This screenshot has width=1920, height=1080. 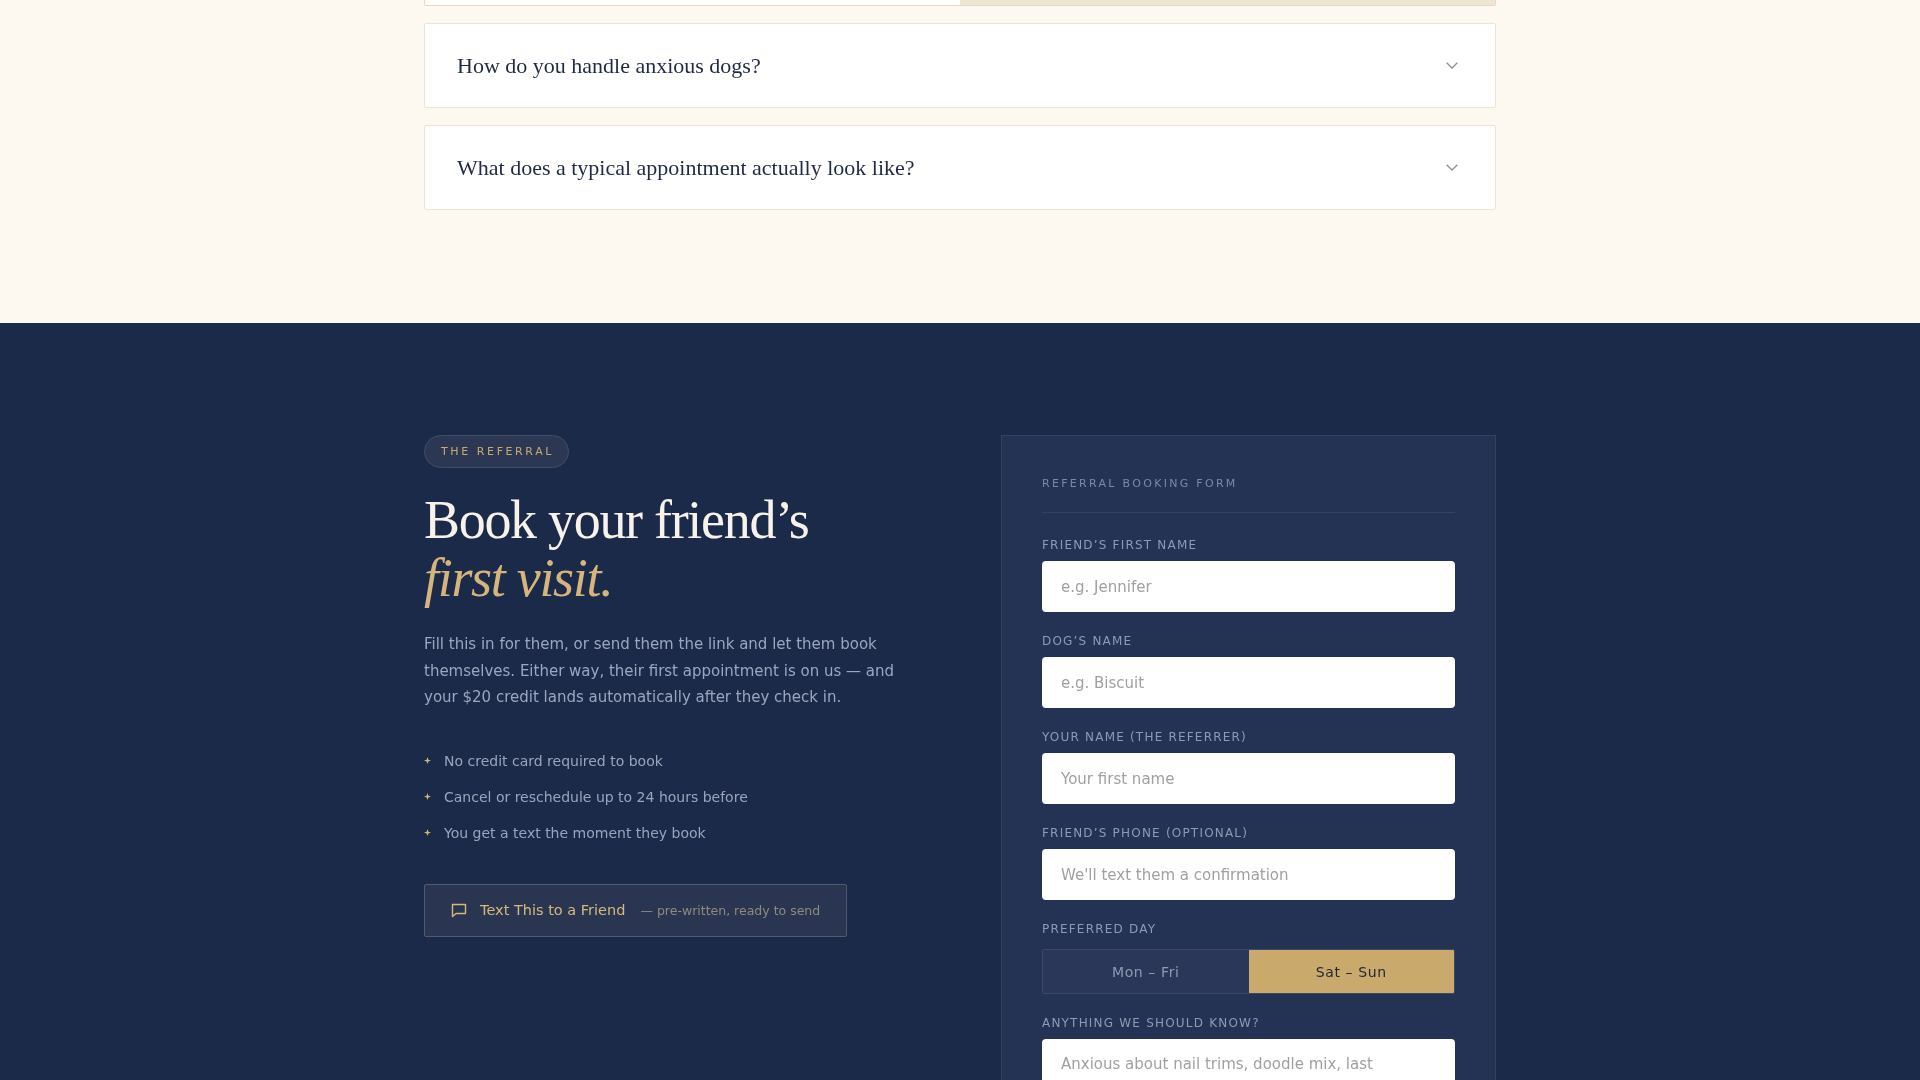 I want to click on text-input: We'll text them a confirmation, so click(x=1248, y=874).